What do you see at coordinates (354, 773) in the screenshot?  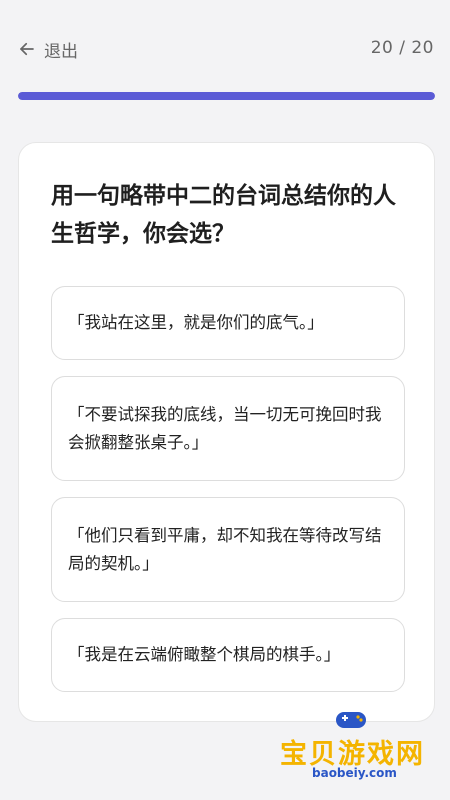 I see `watermark-url: baobeiy.com` at bounding box center [354, 773].